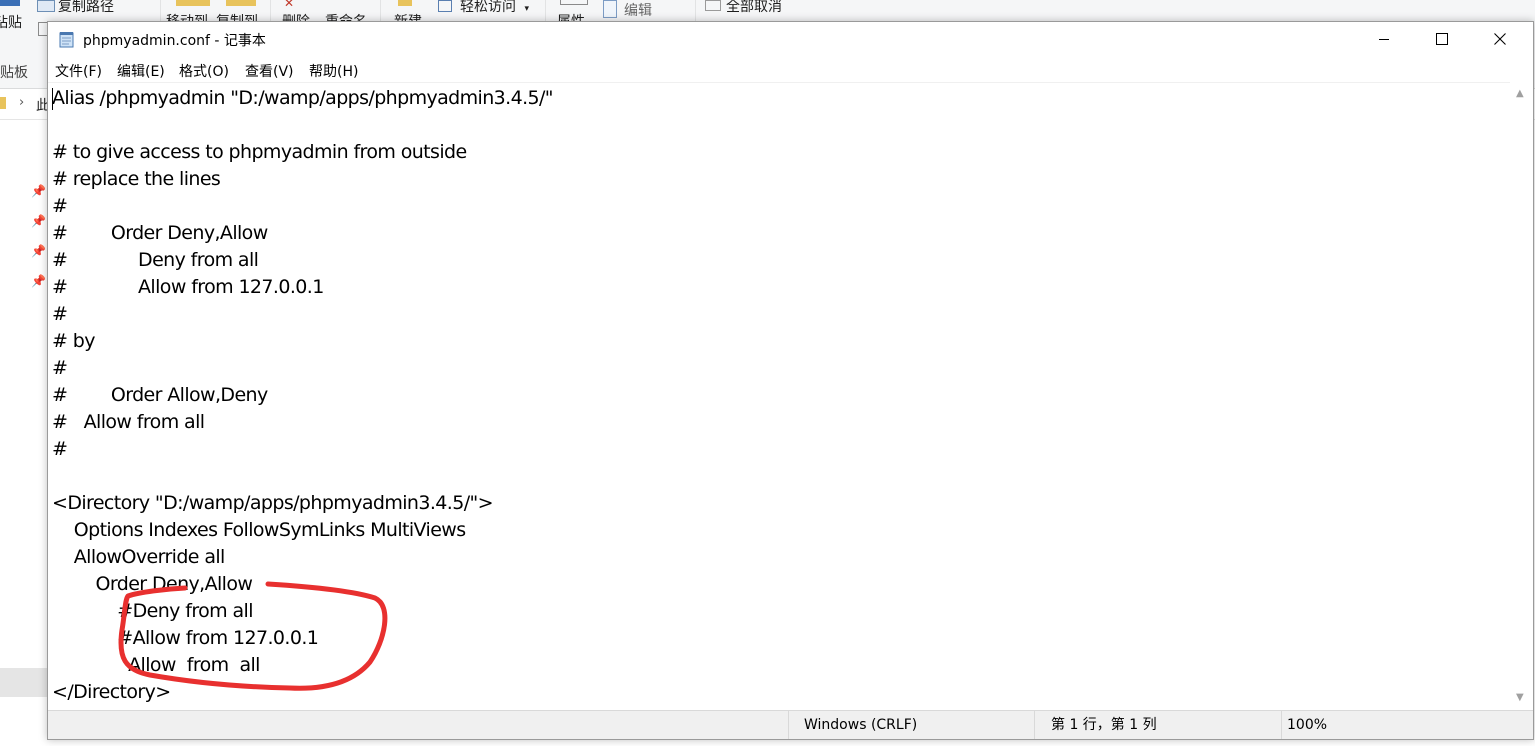  Describe the element at coordinates (241, 3) in the screenshot. I see `copy-to-icon` at that location.